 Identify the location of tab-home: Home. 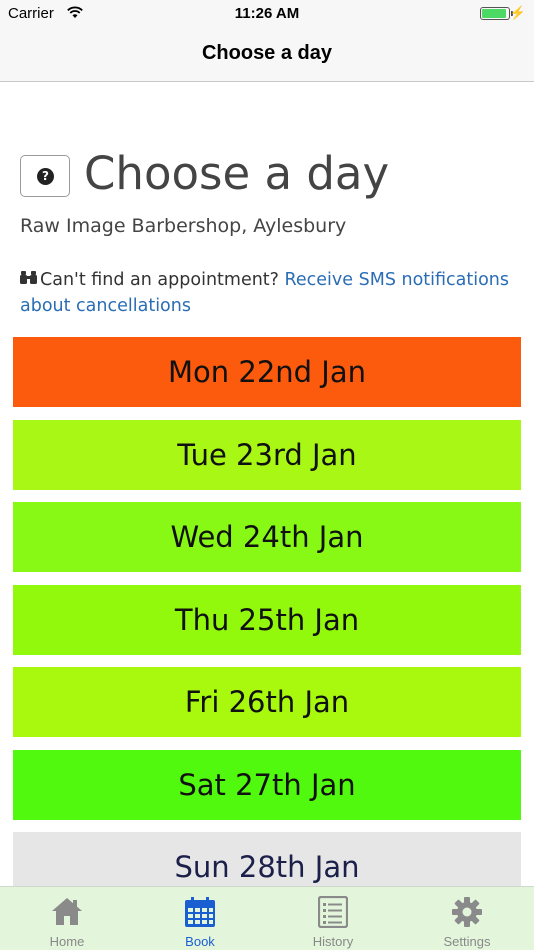
(67, 919).